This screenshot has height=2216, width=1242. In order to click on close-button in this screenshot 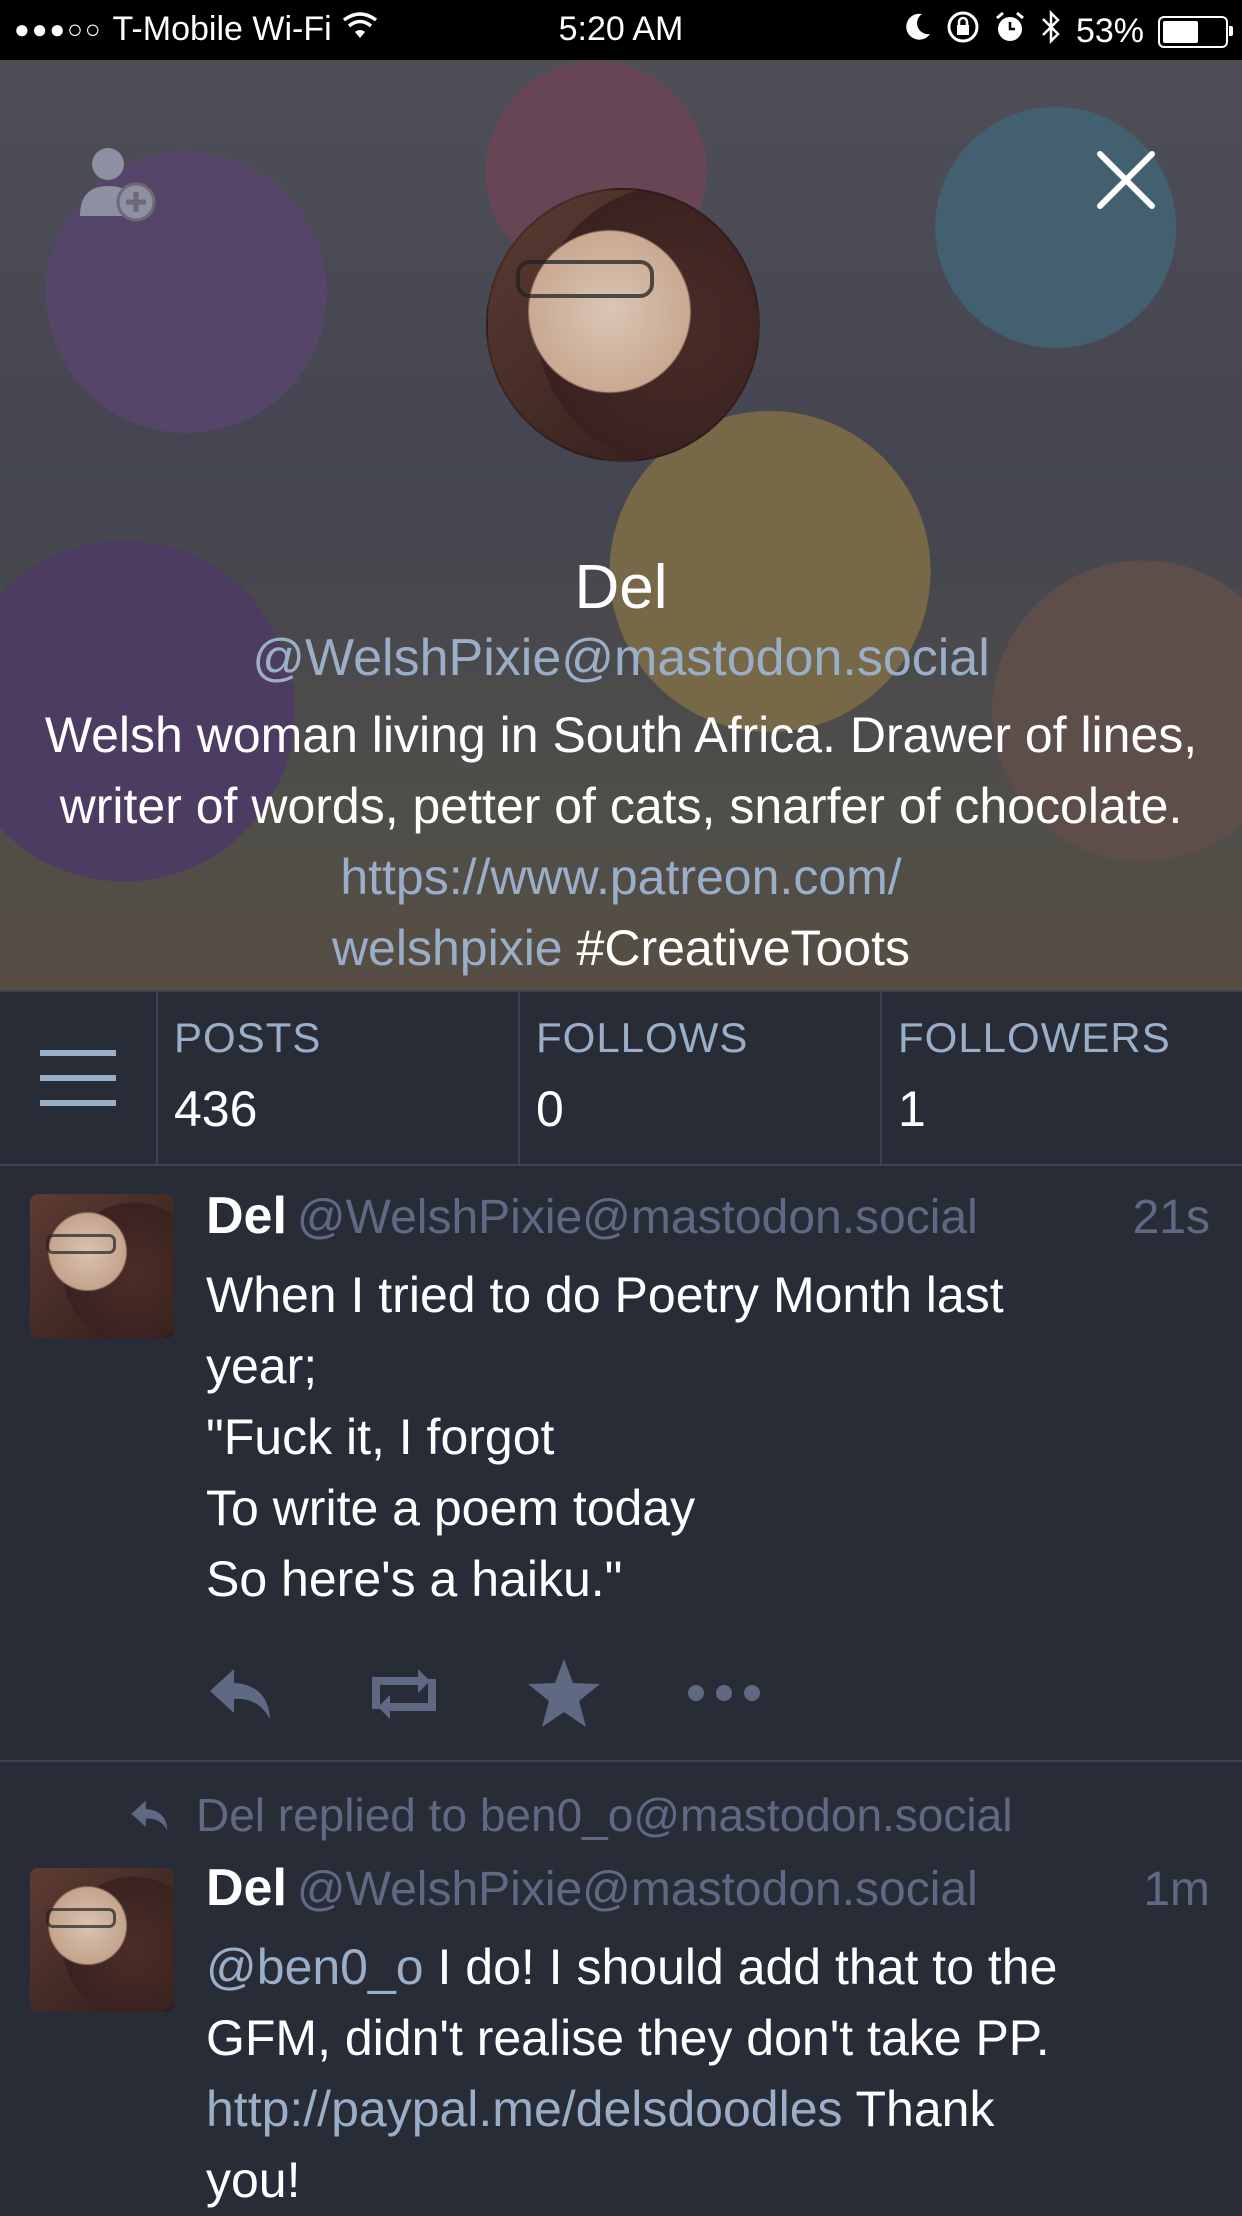, I will do `click(1126, 180)`.